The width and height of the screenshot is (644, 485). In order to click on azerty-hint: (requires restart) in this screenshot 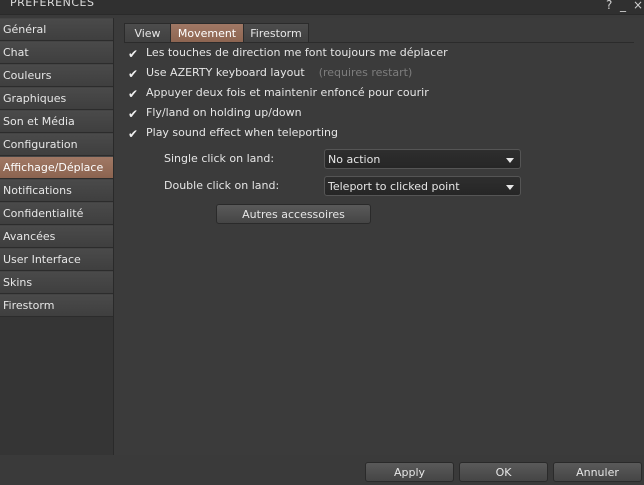, I will do `click(365, 72)`.